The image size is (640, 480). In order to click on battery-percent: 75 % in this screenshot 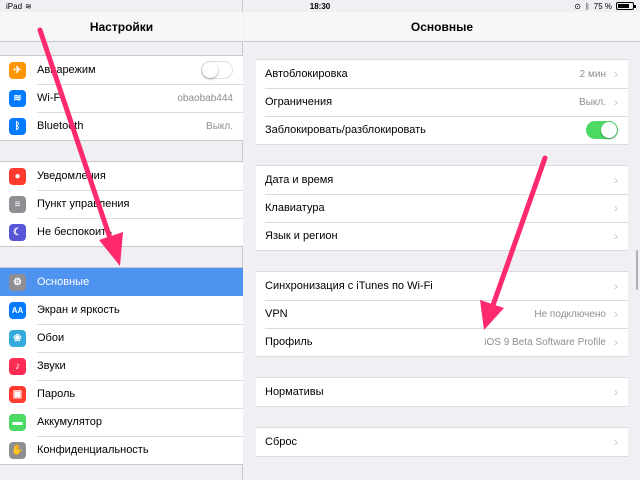, I will do `click(602, 6)`.